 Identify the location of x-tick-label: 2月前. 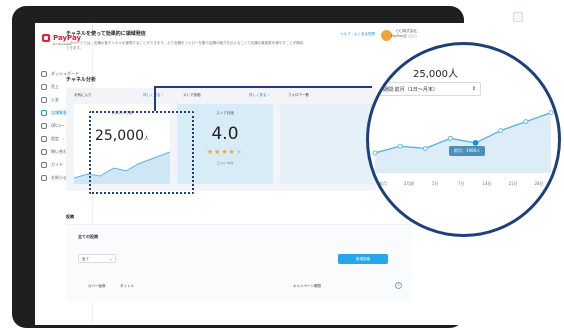
(409, 183).